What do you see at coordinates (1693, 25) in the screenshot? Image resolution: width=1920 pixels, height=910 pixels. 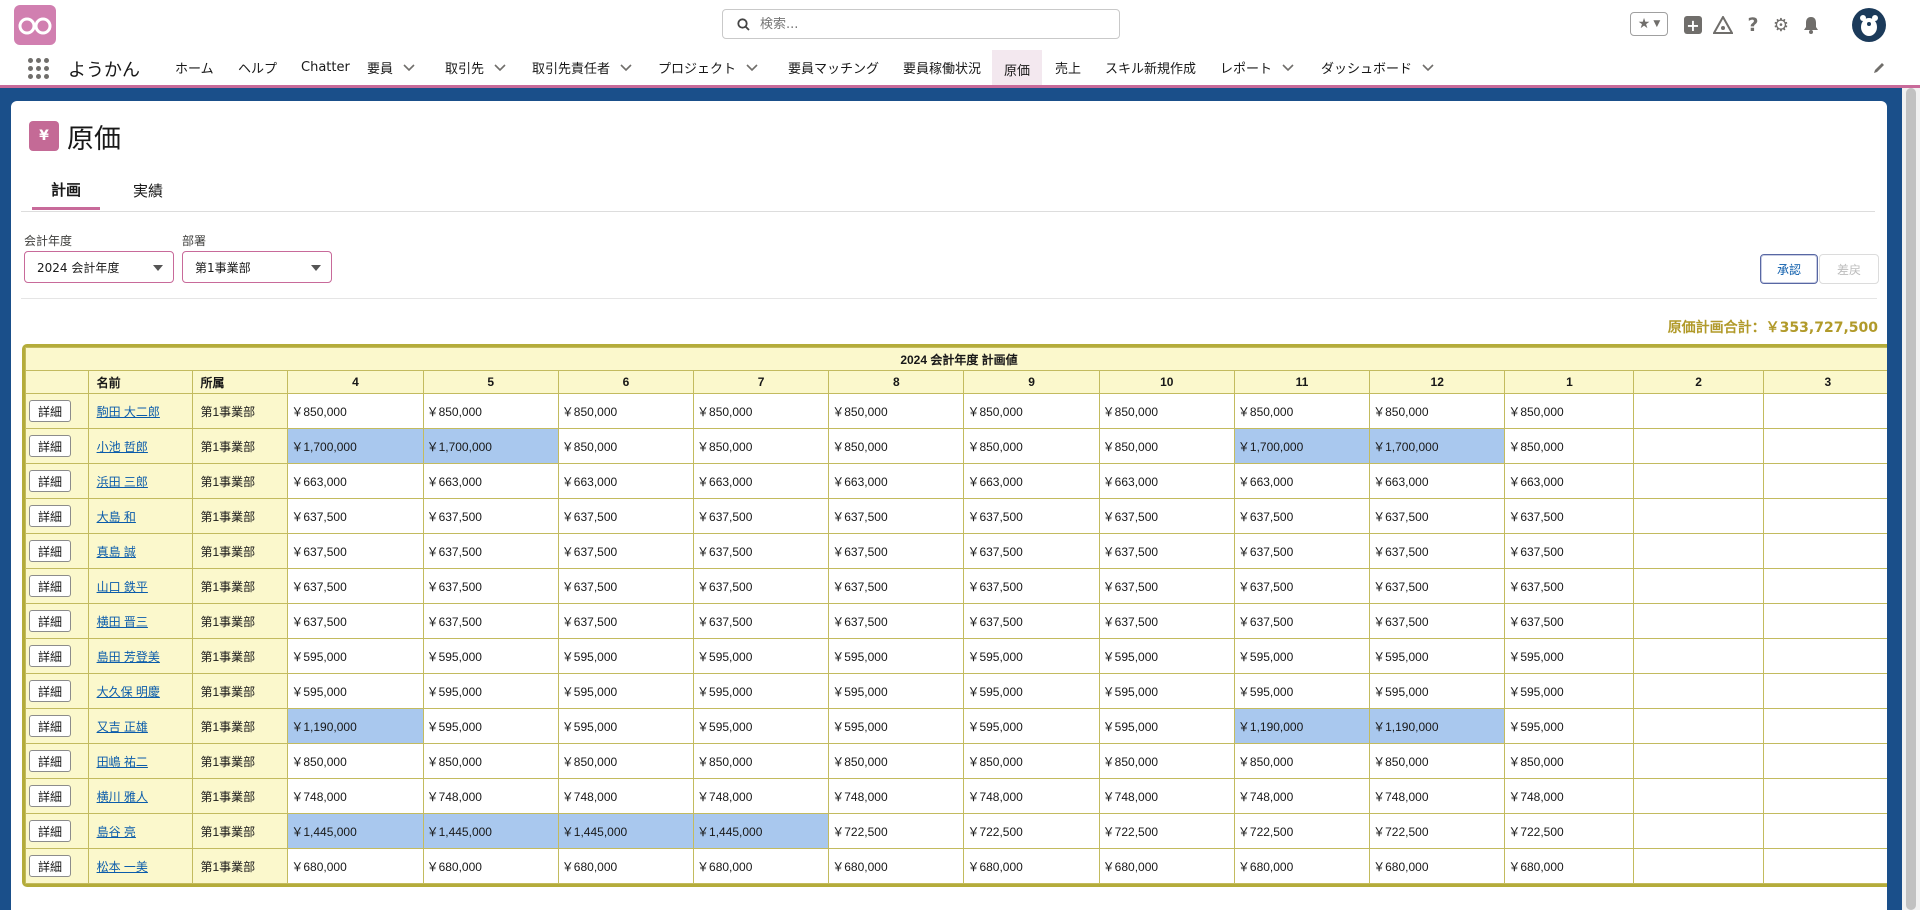 I see `global-actions-add-icon: +` at bounding box center [1693, 25].